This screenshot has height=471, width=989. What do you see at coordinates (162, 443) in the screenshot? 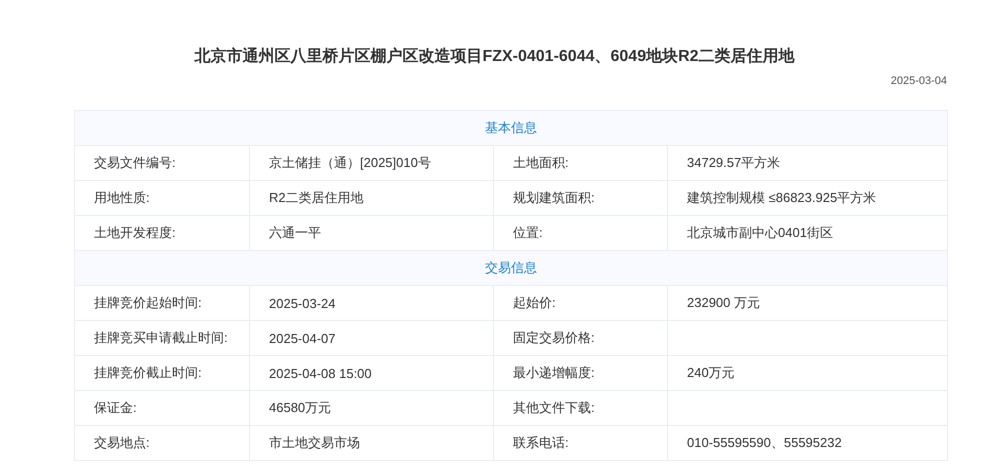
I see `field-label: 交易地点:` at bounding box center [162, 443].